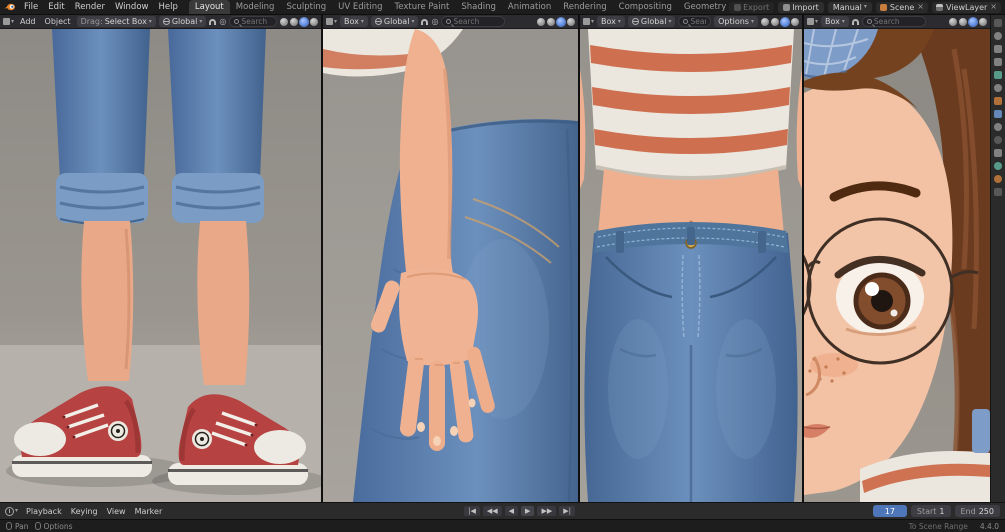 Image resolution: width=1005 pixels, height=532 pixels. What do you see at coordinates (11, 511) in the screenshot?
I see `timeline-editor-type-icon: ▾` at bounding box center [11, 511].